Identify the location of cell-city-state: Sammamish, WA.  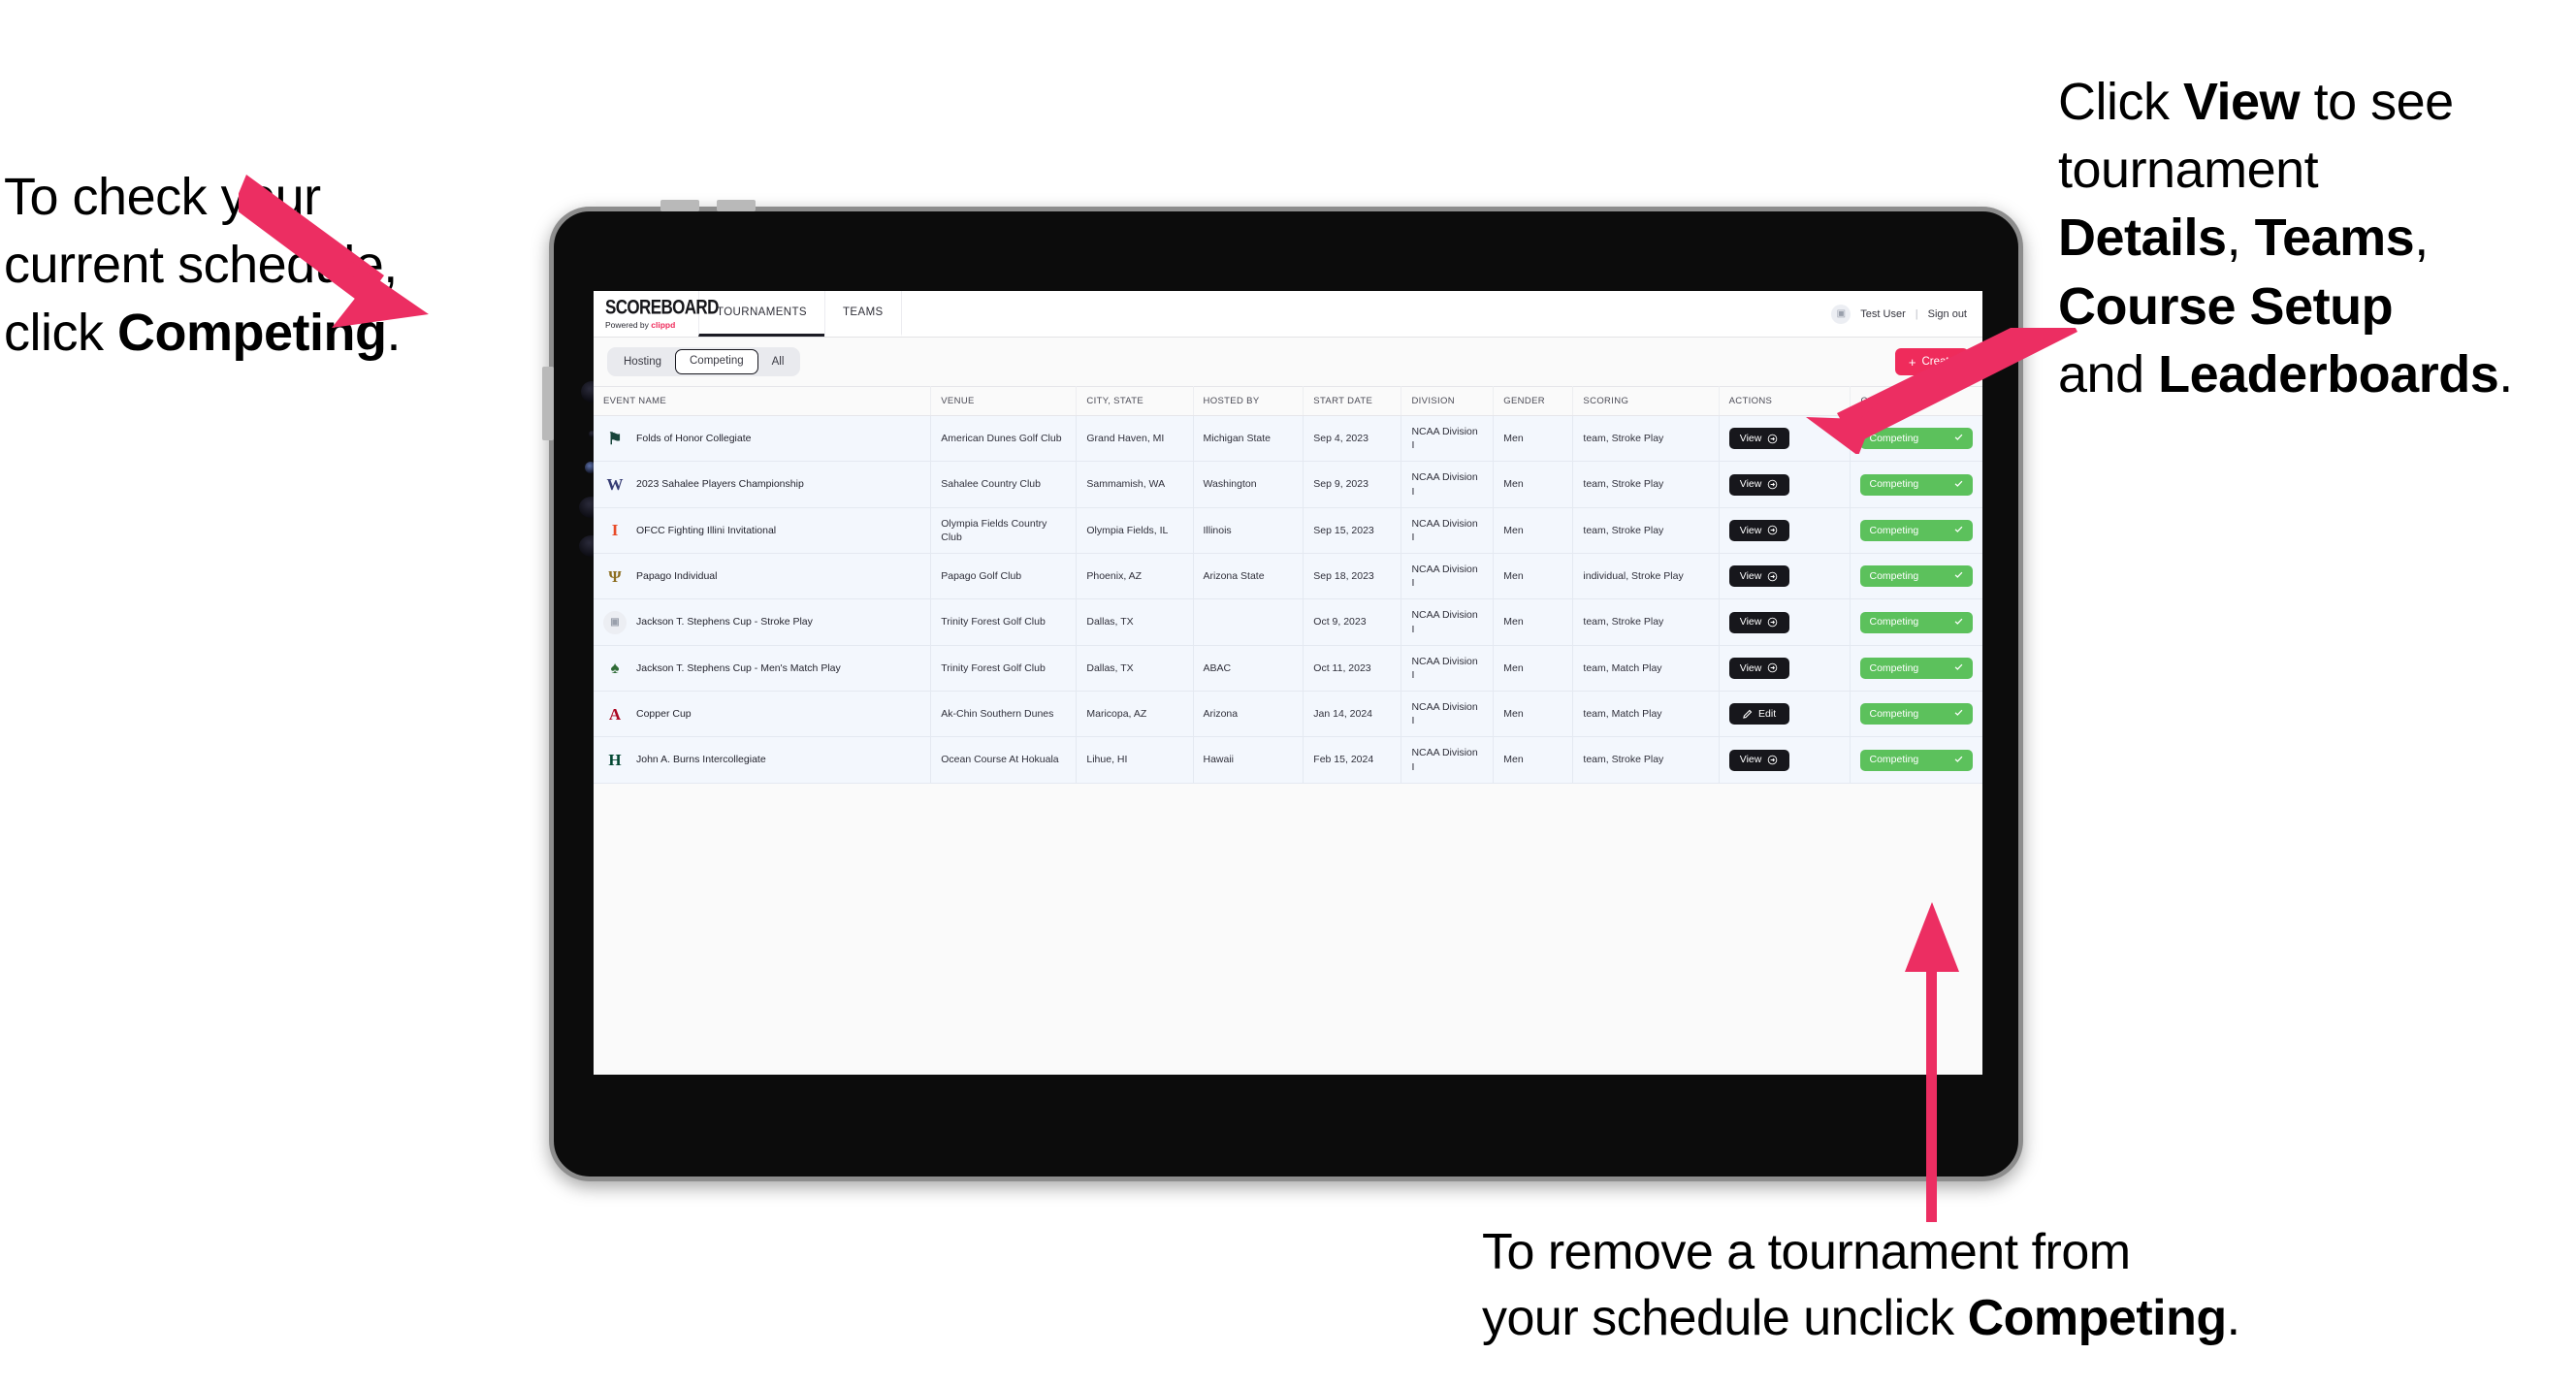
(1135, 484).